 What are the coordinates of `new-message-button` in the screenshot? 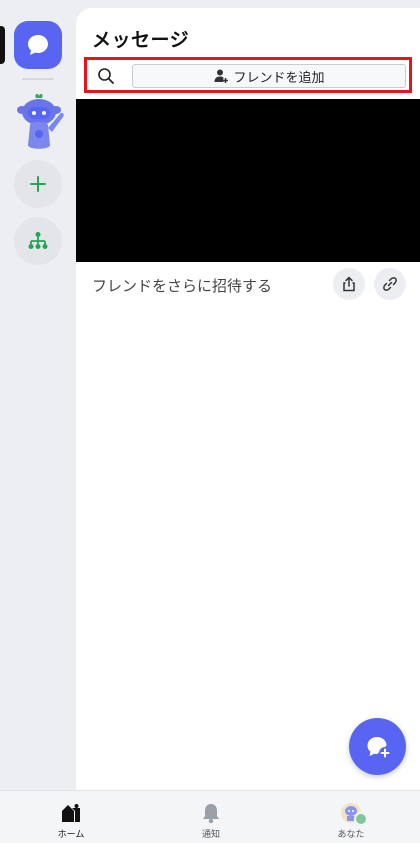 It's located at (377, 746).